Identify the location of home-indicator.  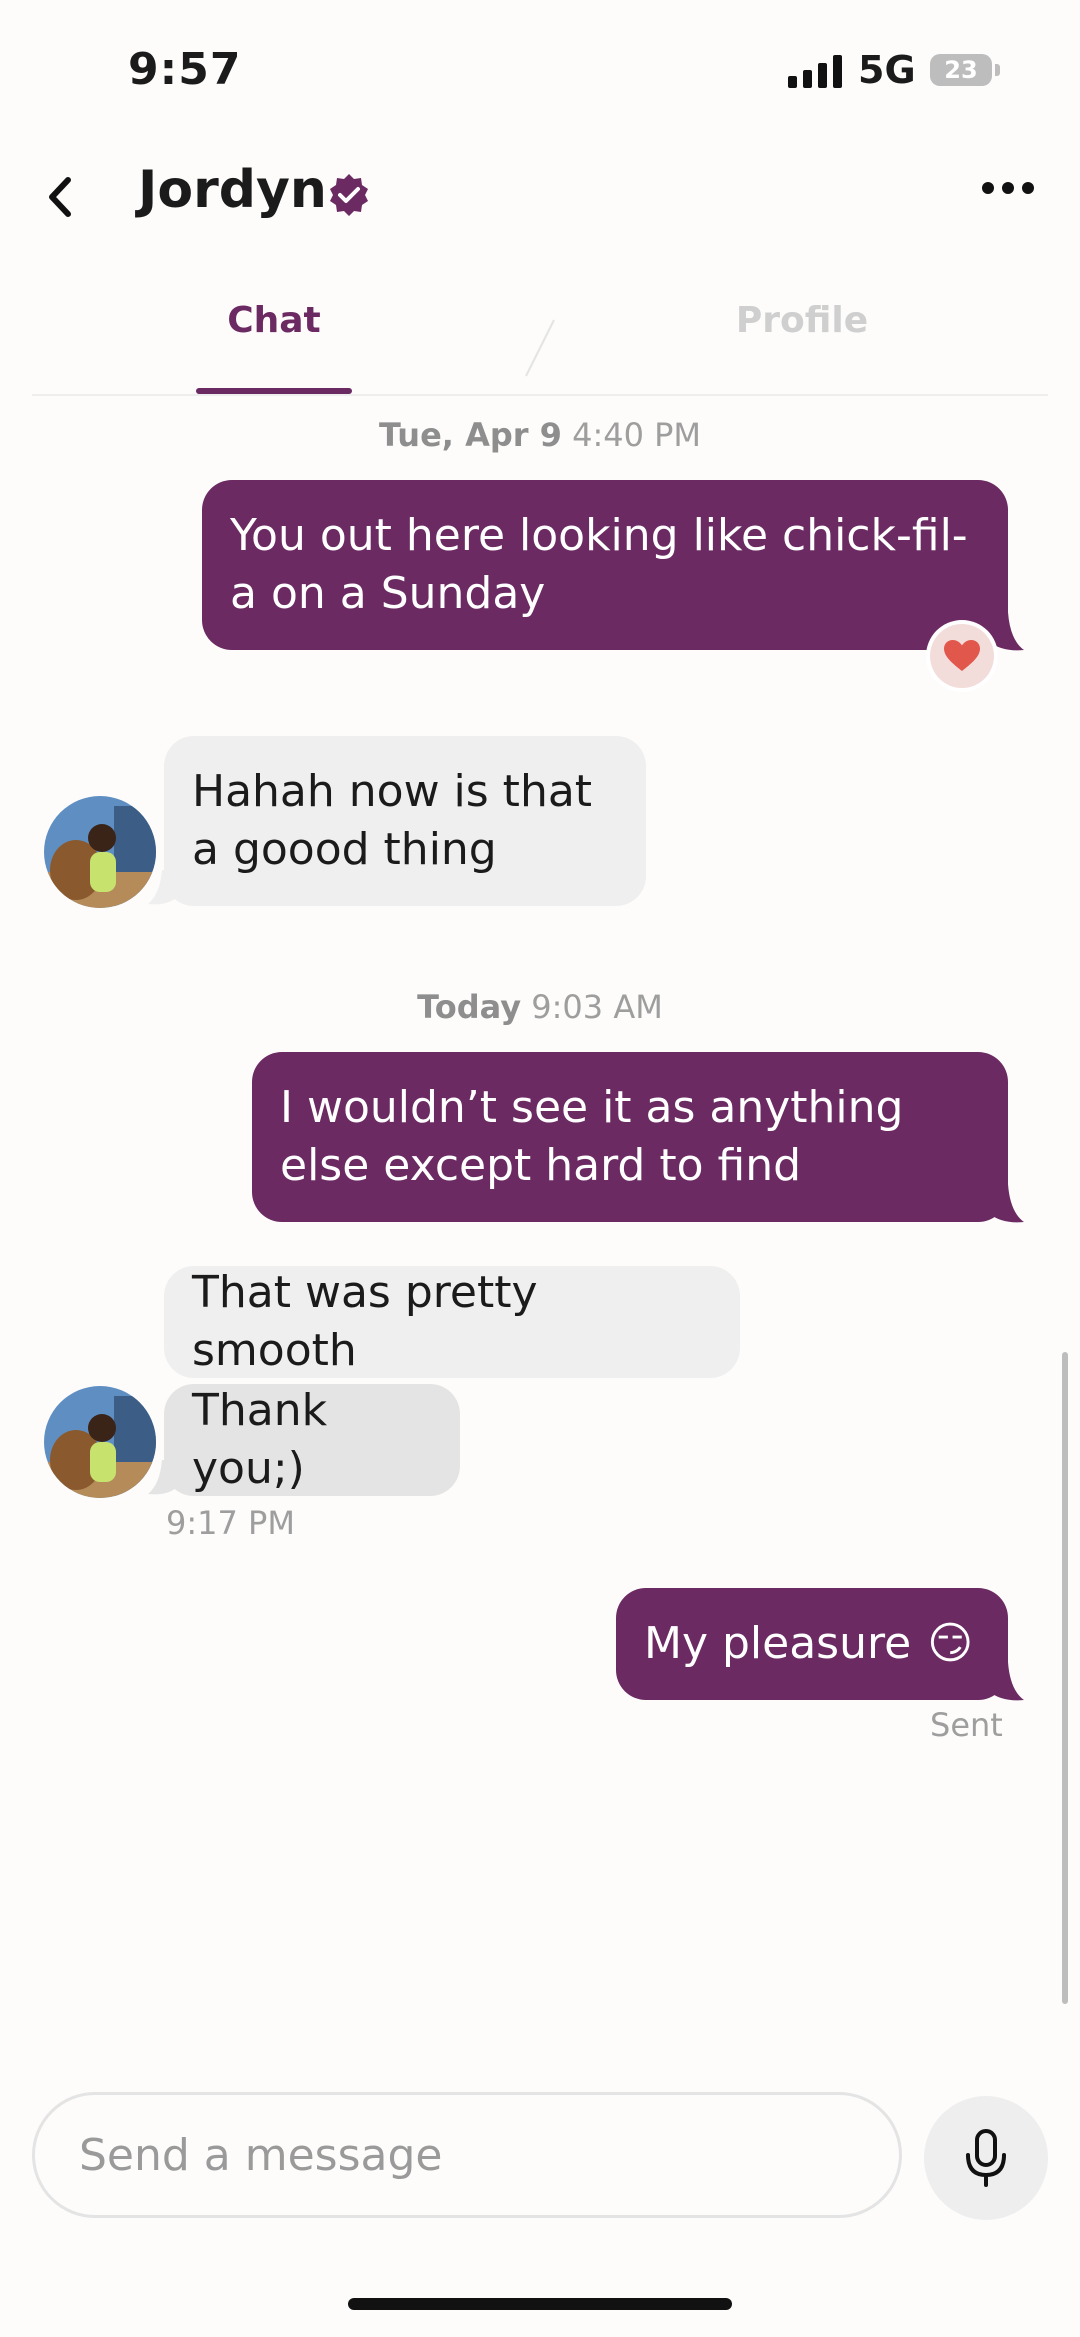
(540, 2304).